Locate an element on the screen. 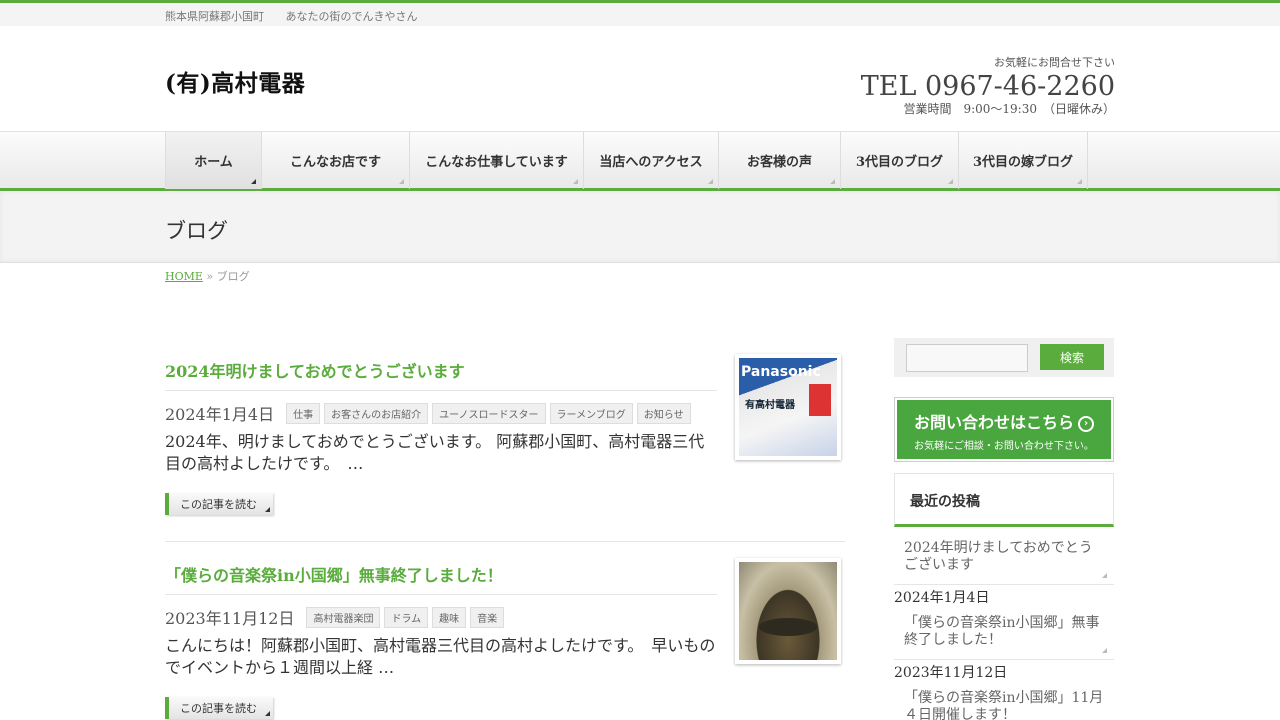 The height and width of the screenshot is (720, 1280). arrow-circle-icon: › is located at coordinates (1086, 424).